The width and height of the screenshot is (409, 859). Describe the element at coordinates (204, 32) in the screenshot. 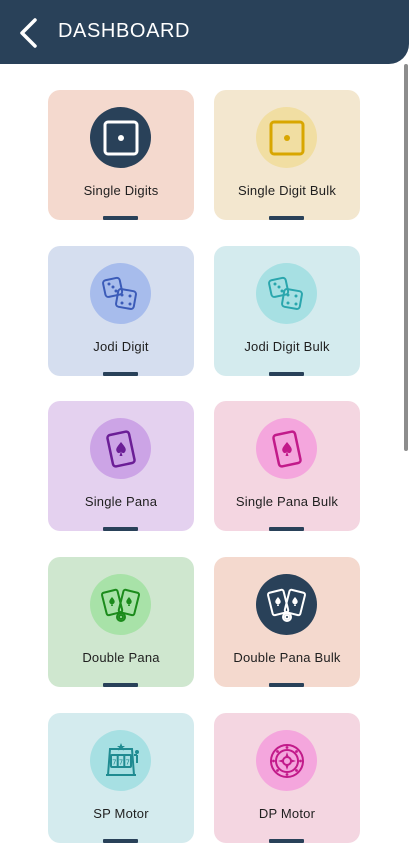

I see `app-header: DASHBOARD` at that location.